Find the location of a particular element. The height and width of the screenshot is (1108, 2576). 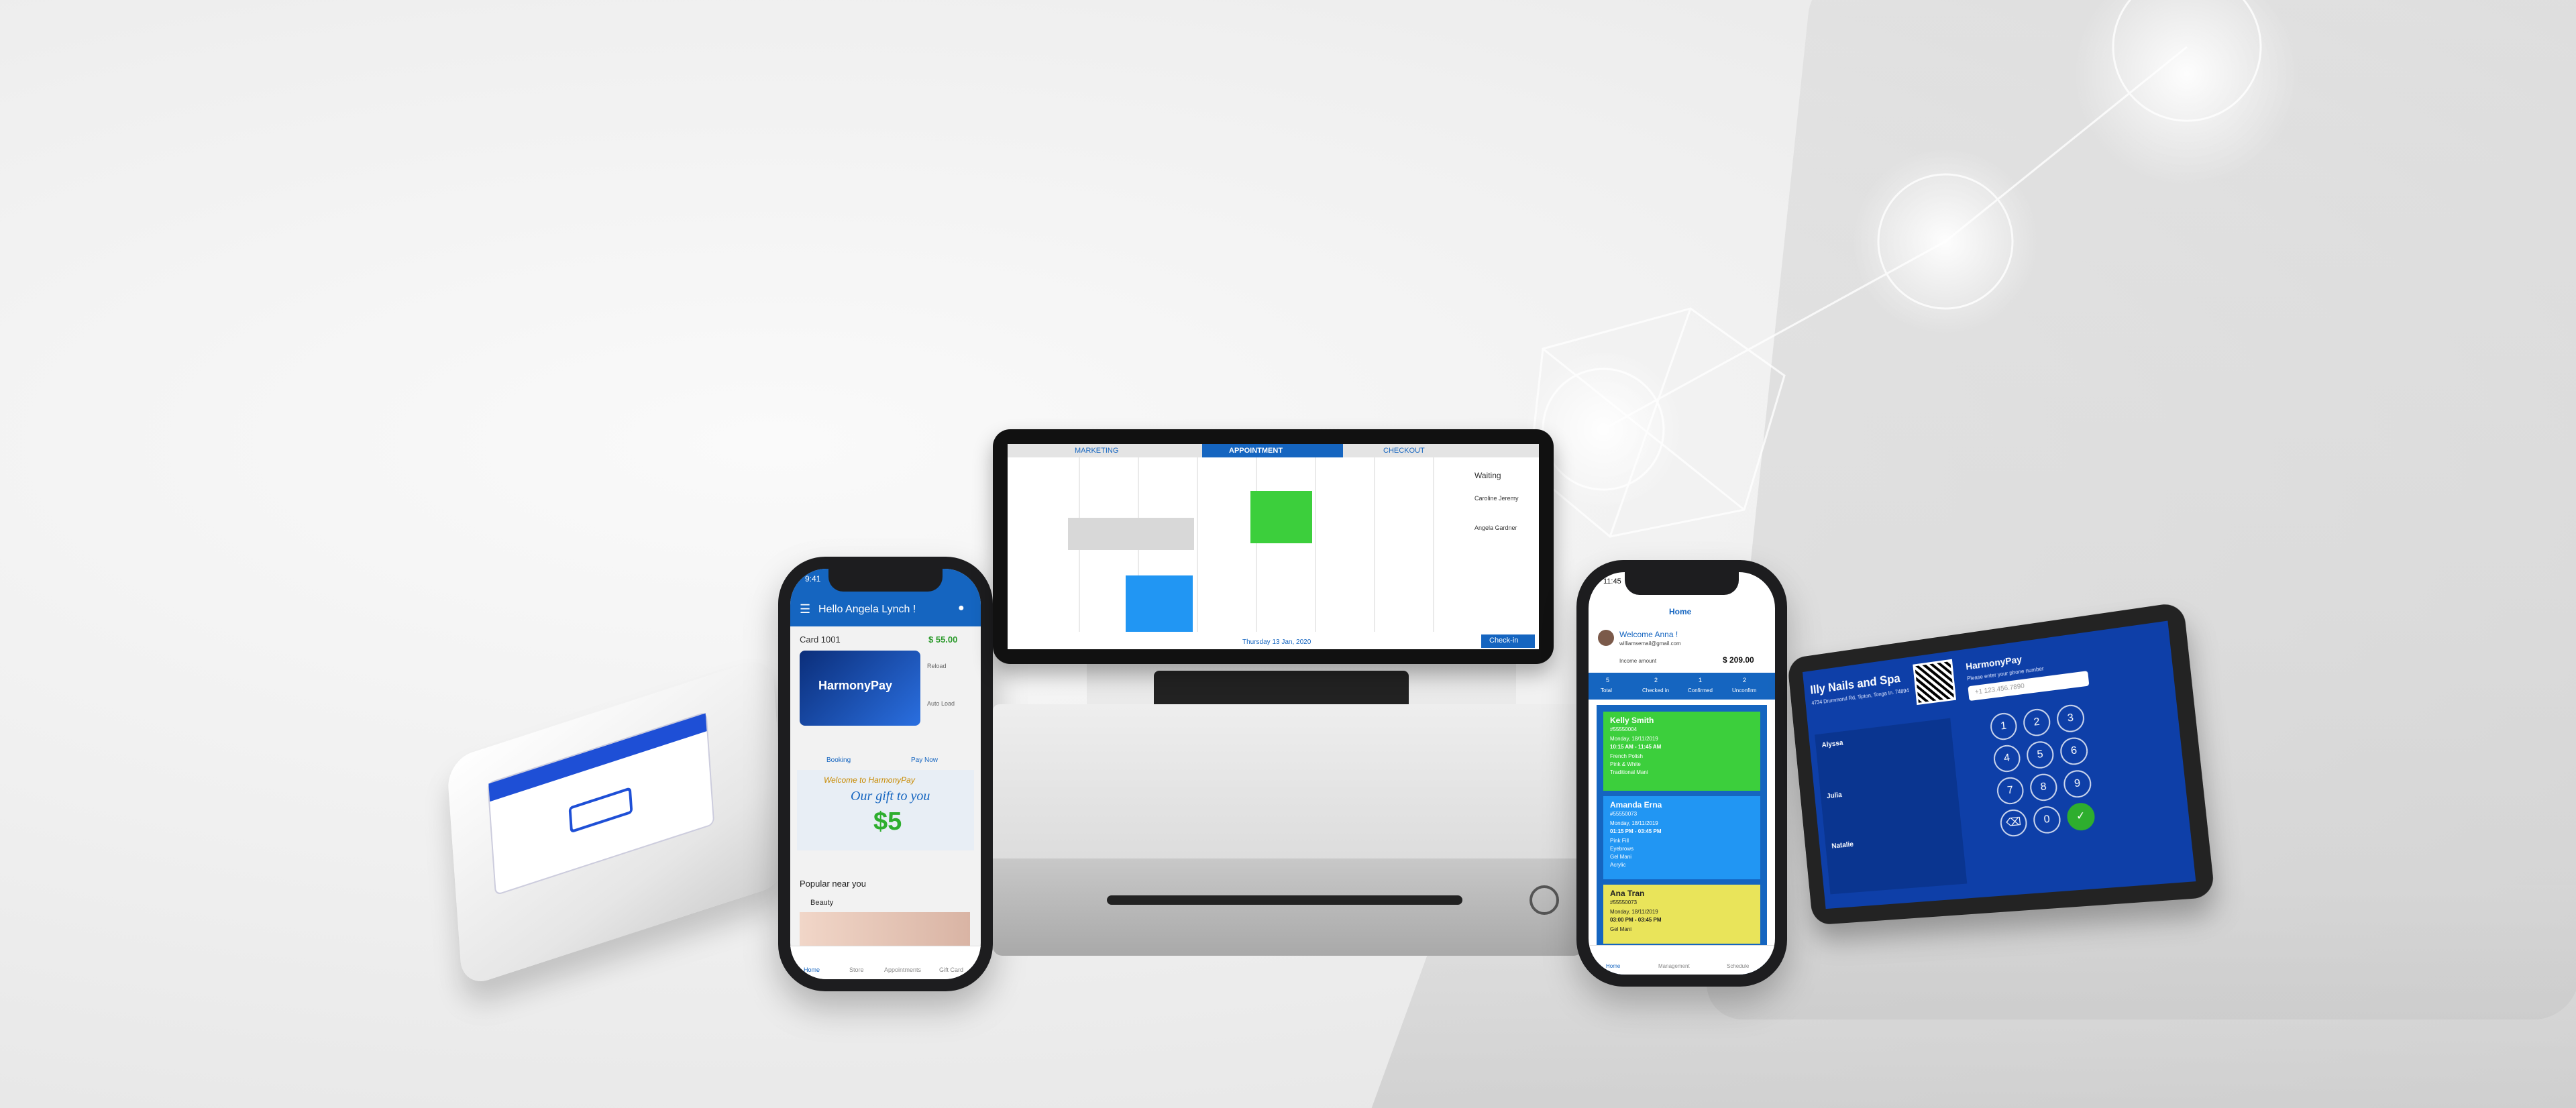

gift-card: HarmonyPay is located at coordinates (860, 688).